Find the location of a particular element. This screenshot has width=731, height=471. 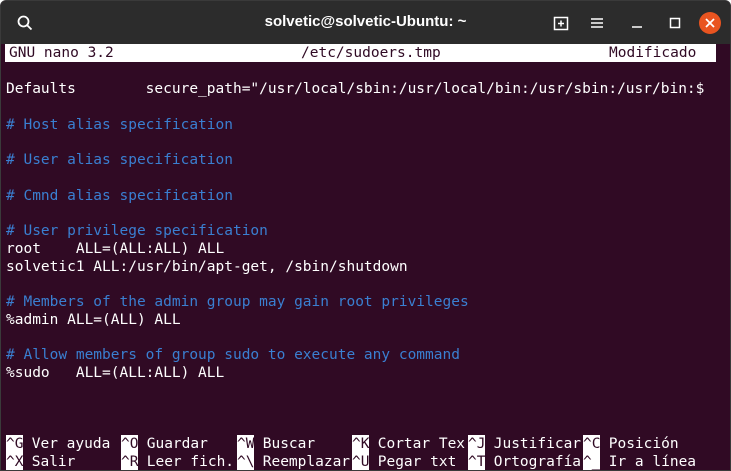

nano-status-bar: GNU nano 3.2 /etc/sudoers.tmp Modificado is located at coordinates (360, 53).